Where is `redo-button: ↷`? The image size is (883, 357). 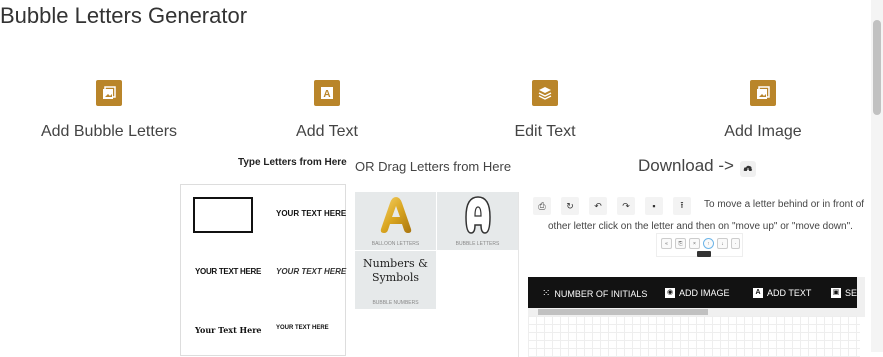 redo-button: ↷ is located at coordinates (626, 206).